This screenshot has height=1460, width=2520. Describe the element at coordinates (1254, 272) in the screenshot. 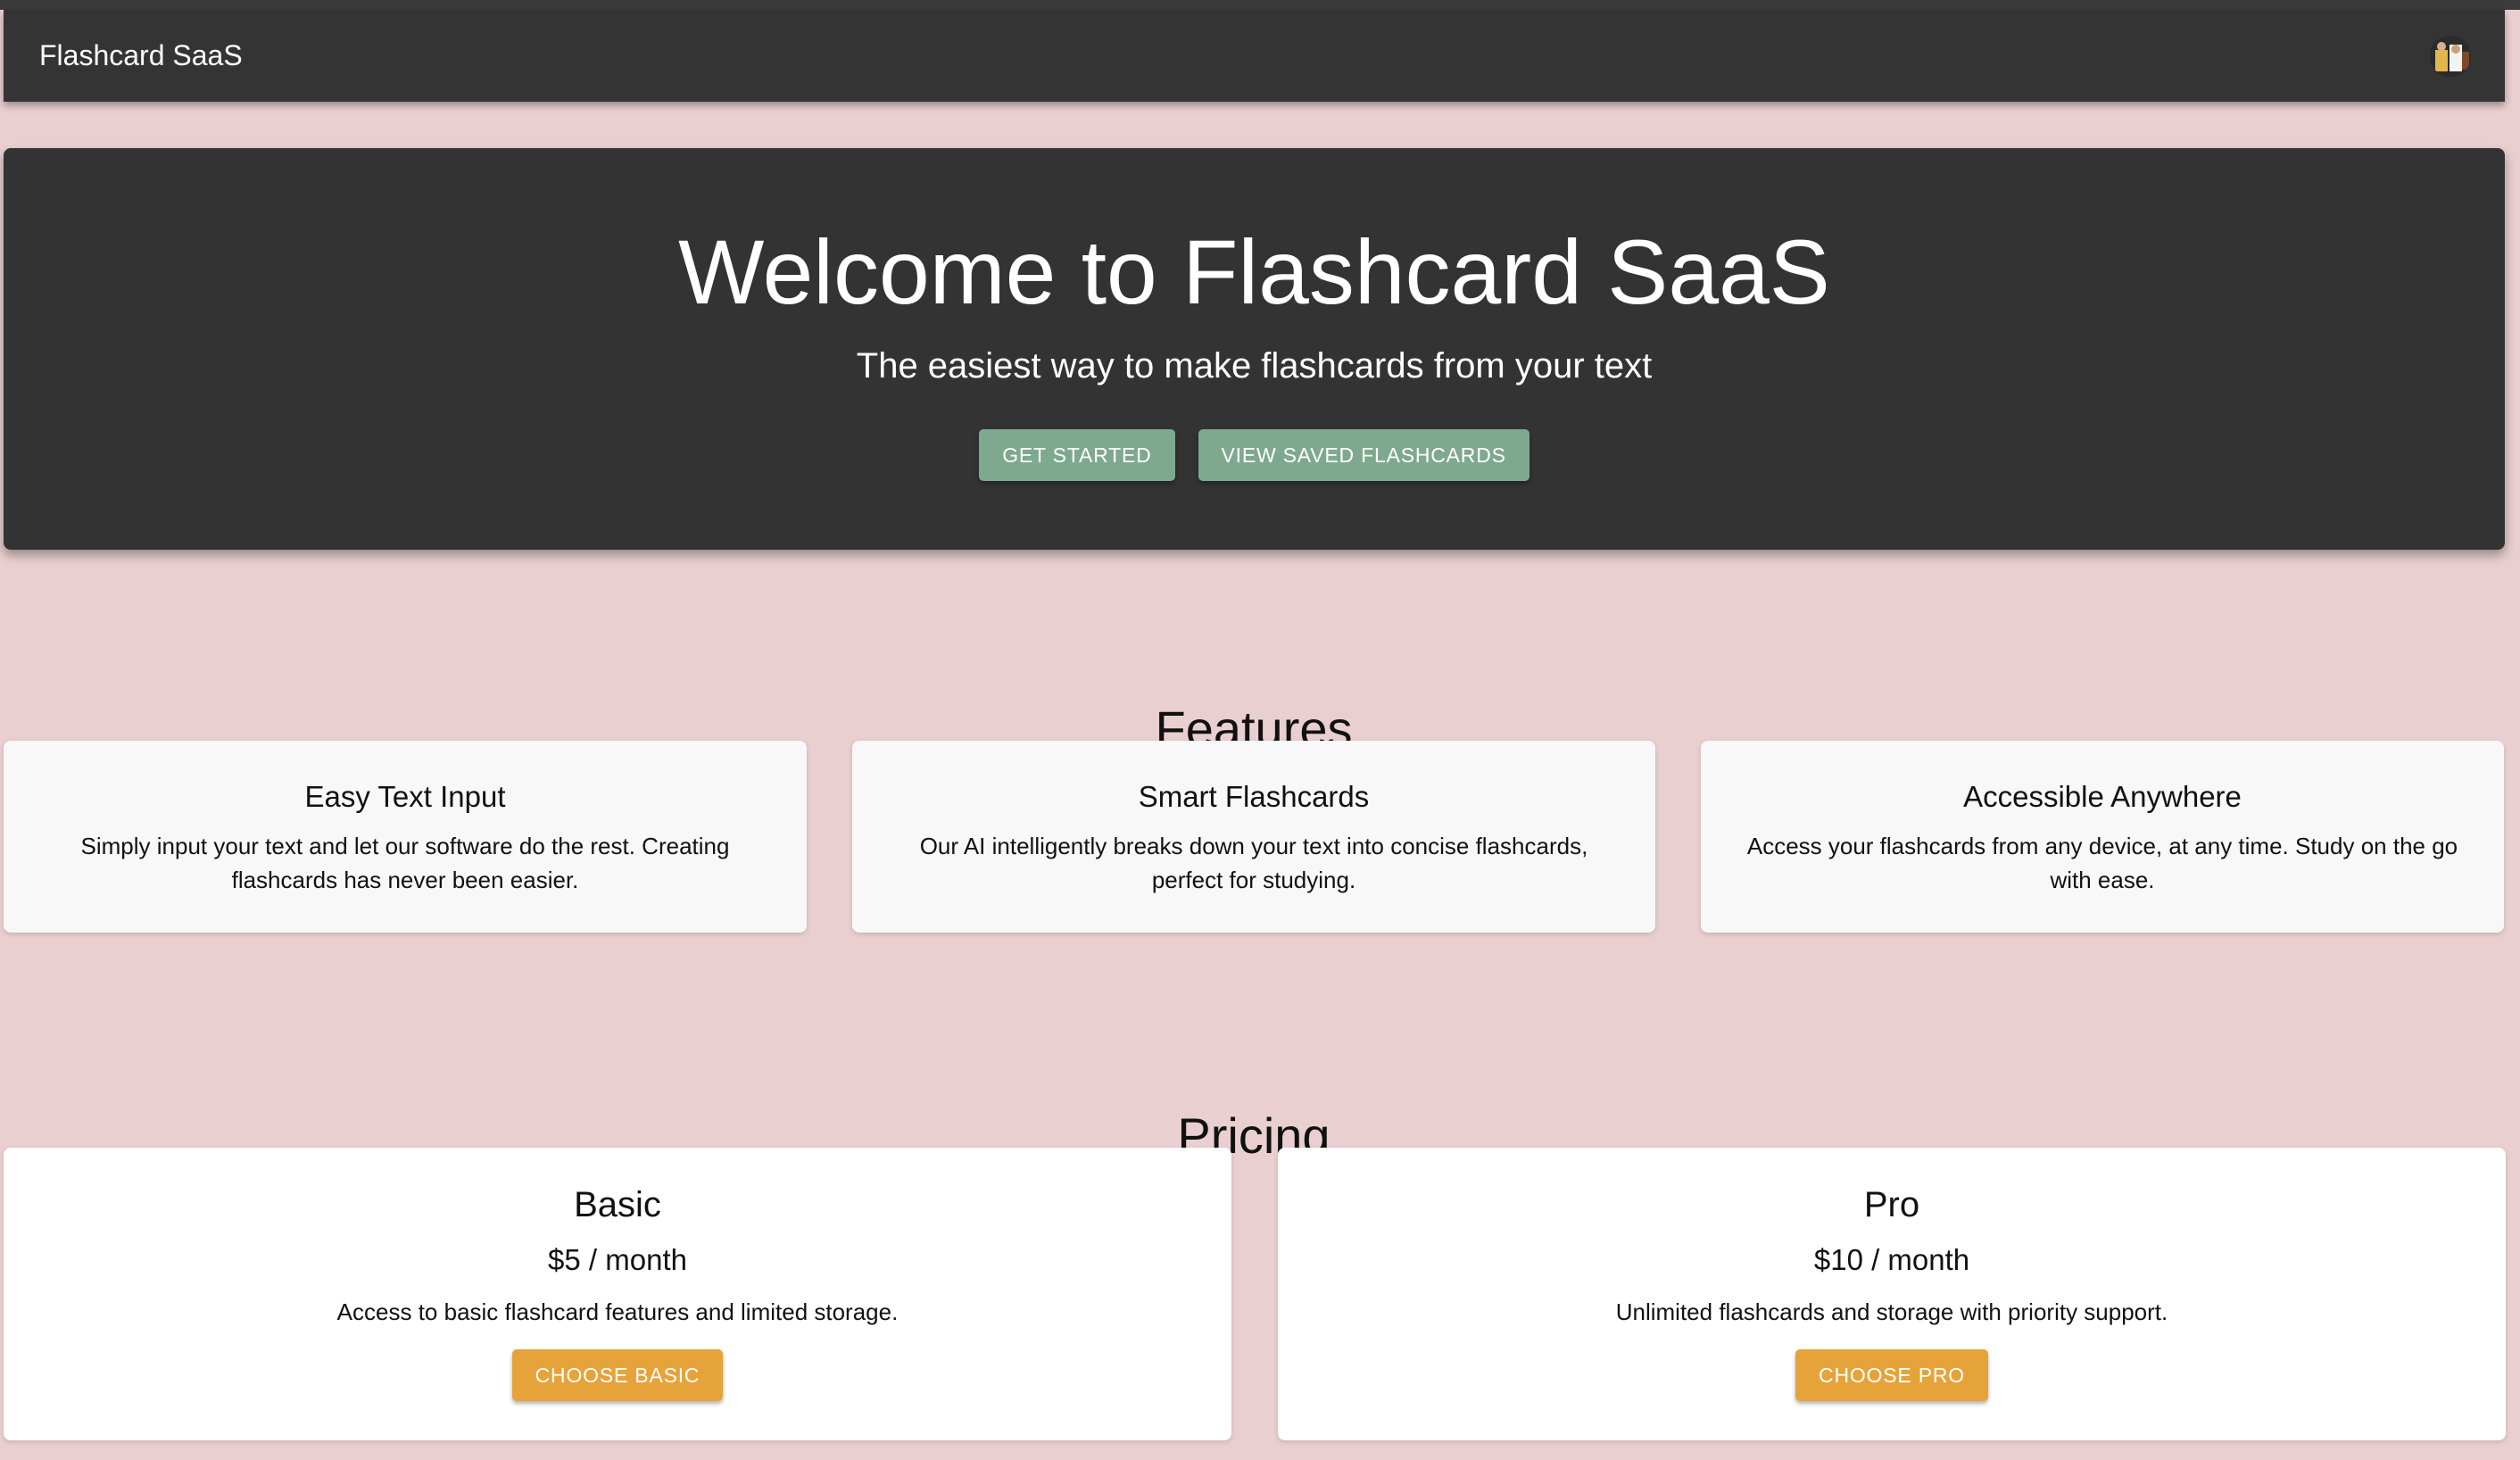

I see `hero-title: Welcome to Flashcard SaaS` at that location.